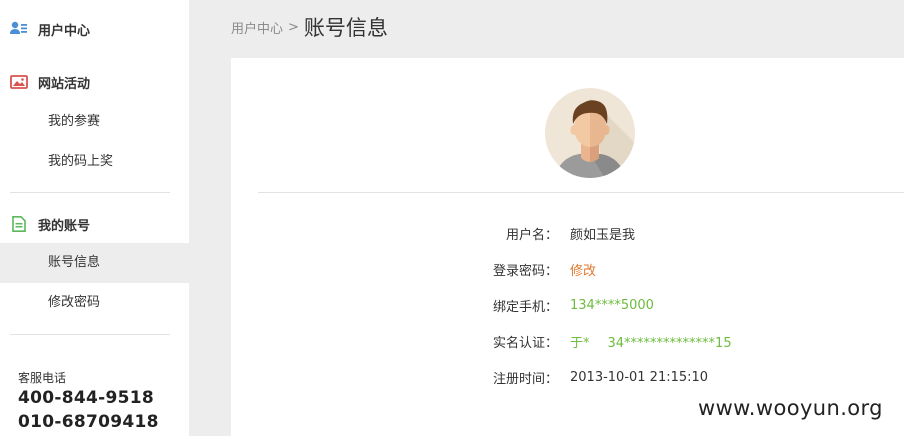  Describe the element at coordinates (257, 27) in the screenshot. I see `breadcrumb-root-link: 用户中心` at that location.